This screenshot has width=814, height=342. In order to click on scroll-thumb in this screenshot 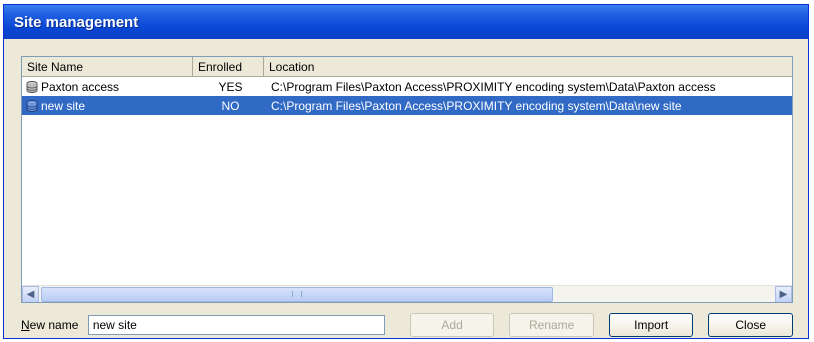, I will do `click(297, 294)`.